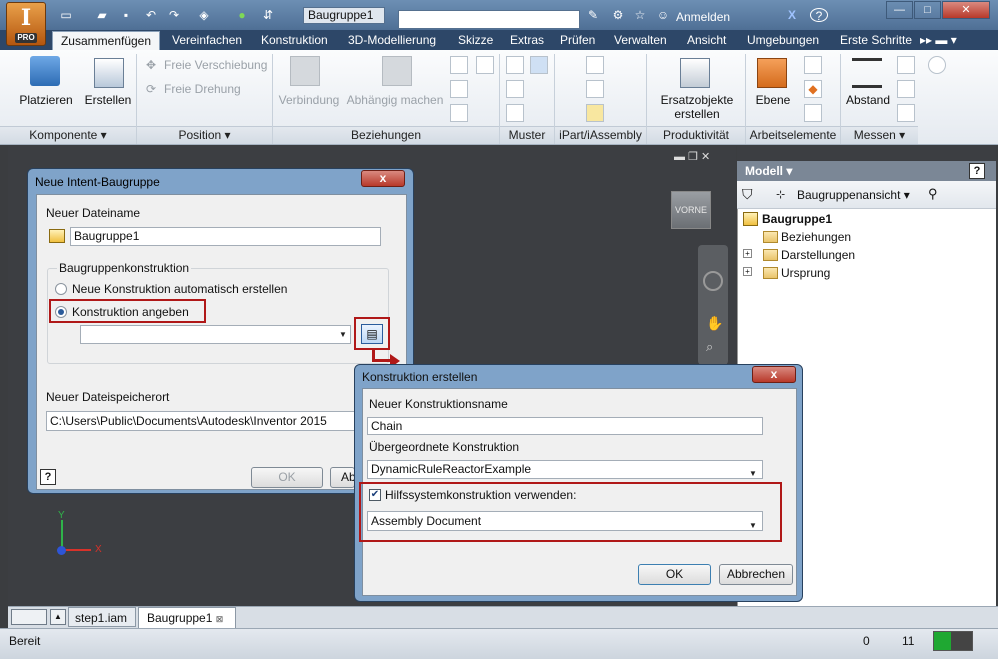  What do you see at coordinates (151, 15) in the screenshot?
I see `undo-icon: ↶` at bounding box center [151, 15].